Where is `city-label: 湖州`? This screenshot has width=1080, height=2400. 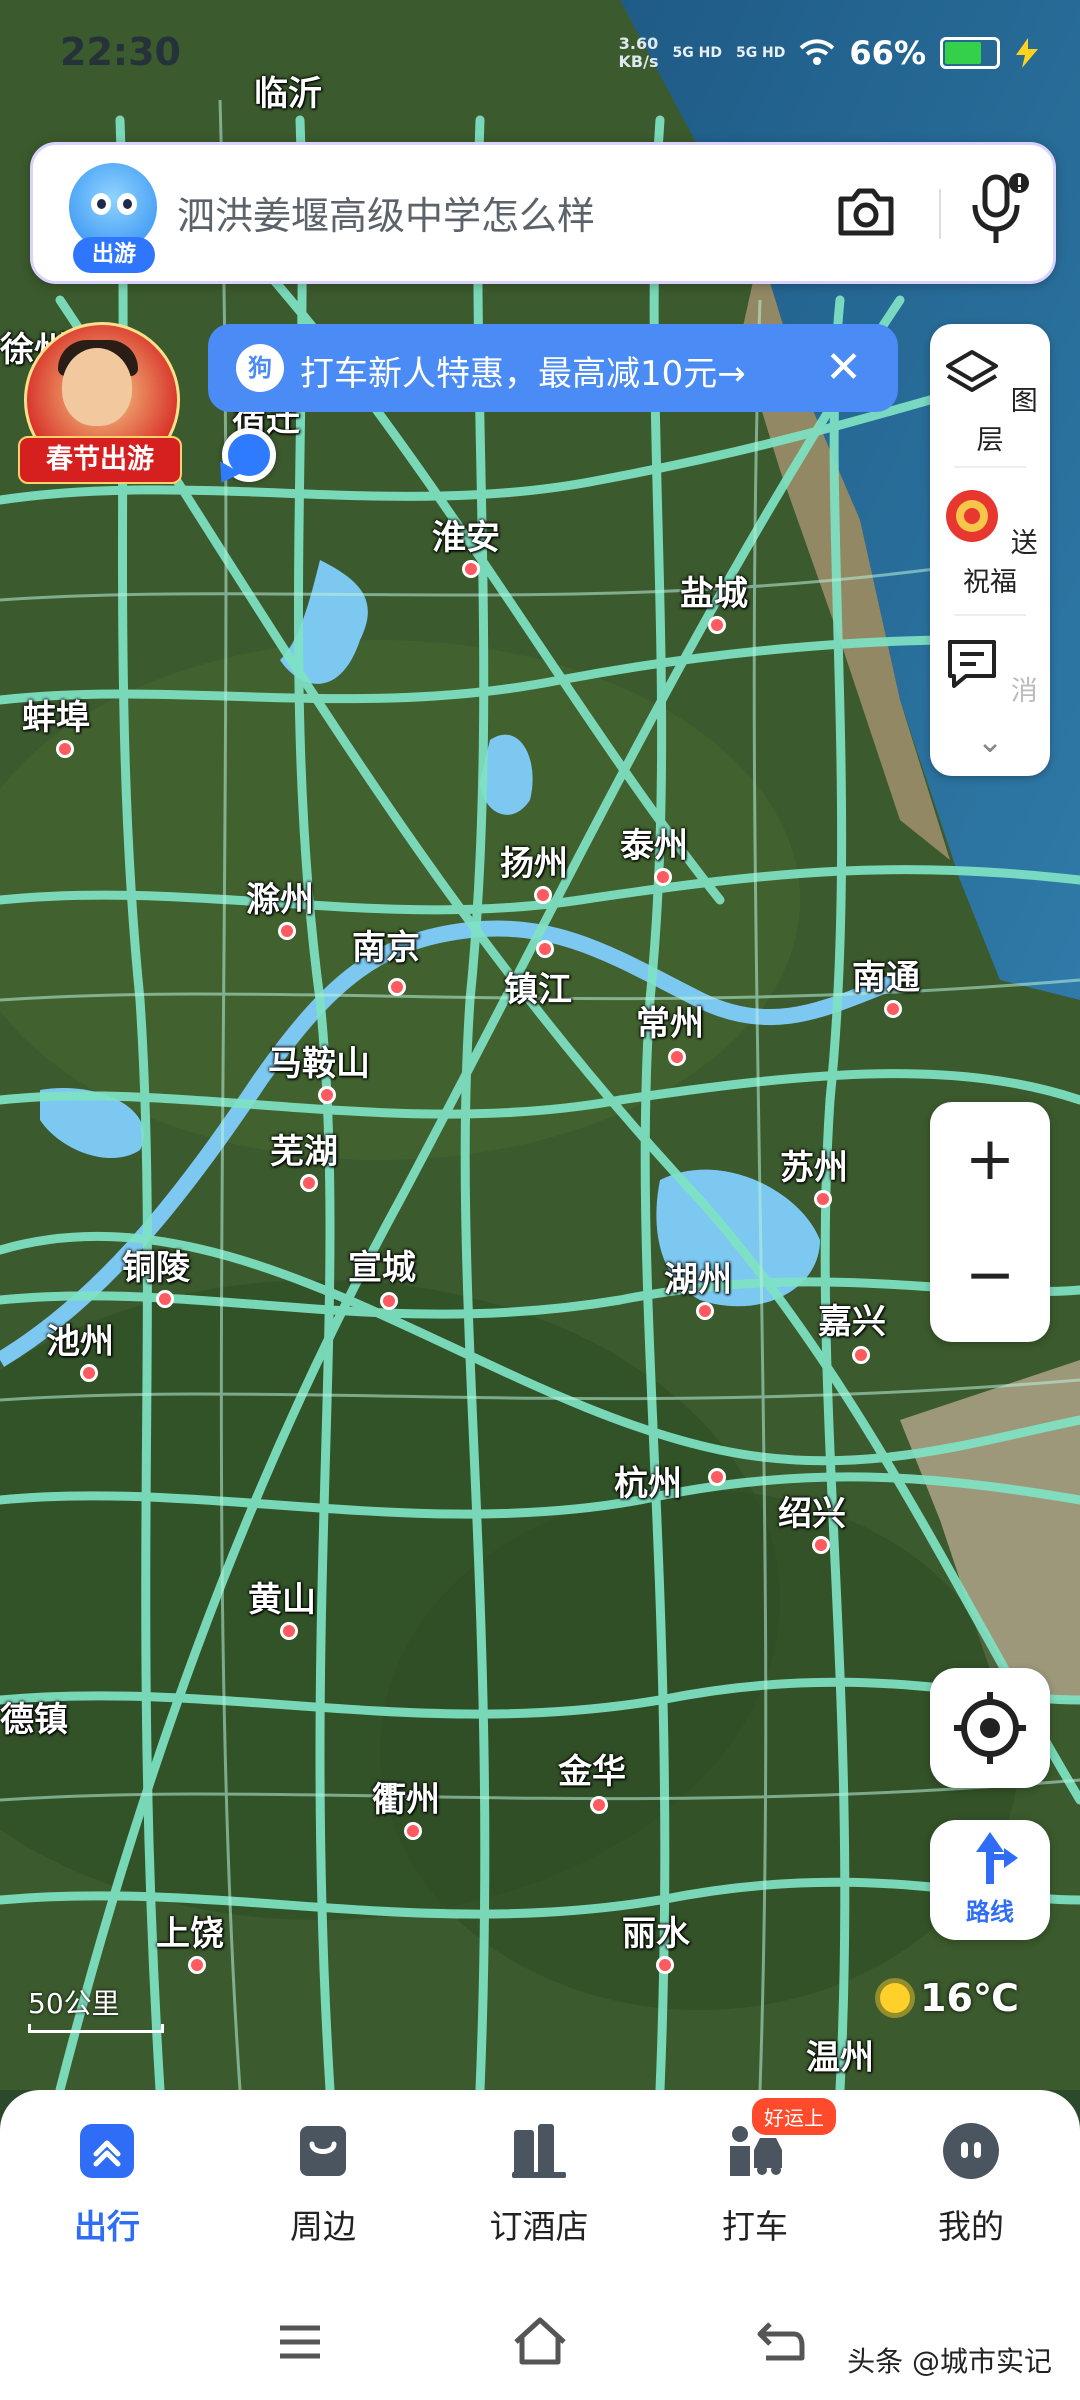 city-label: 湖州 is located at coordinates (698, 1276).